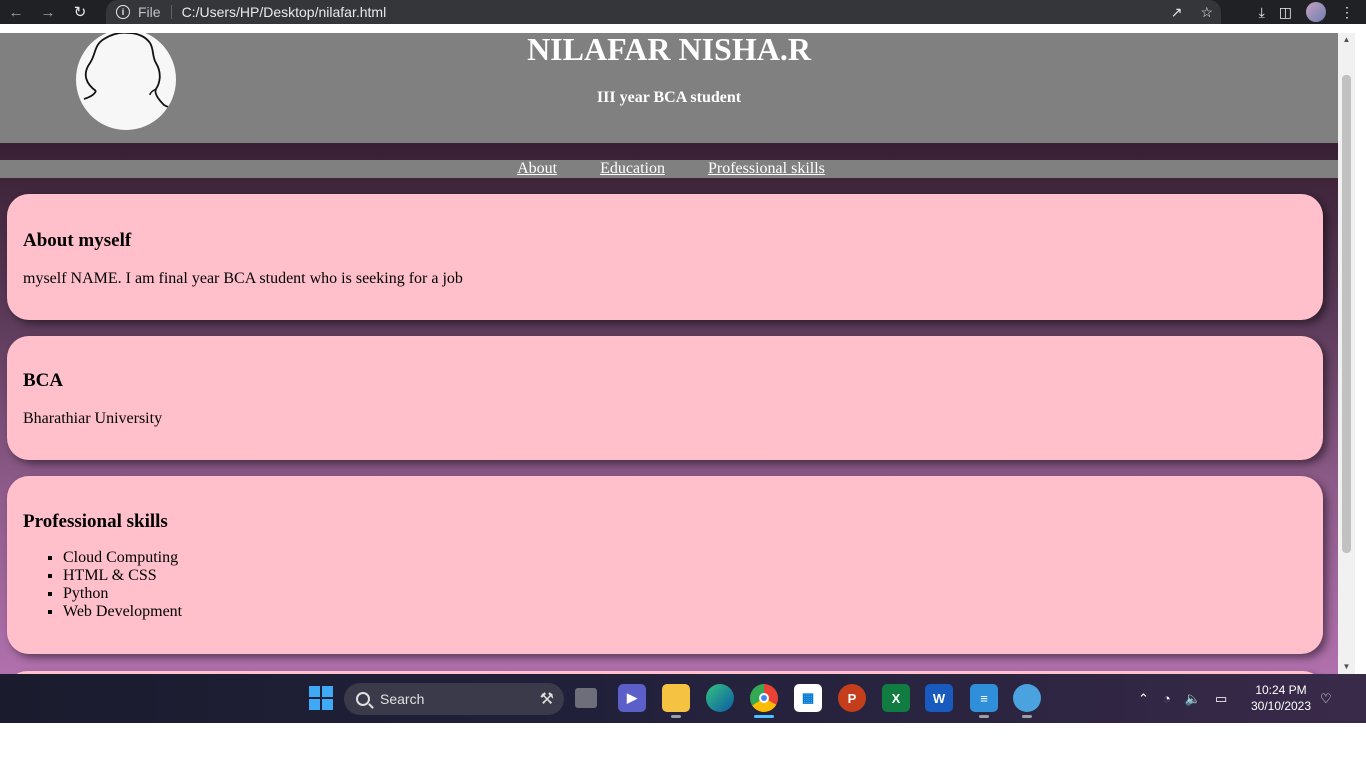 This screenshot has width=1366, height=768. What do you see at coordinates (363, 699) in the screenshot?
I see `search-icon` at bounding box center [363, 699].